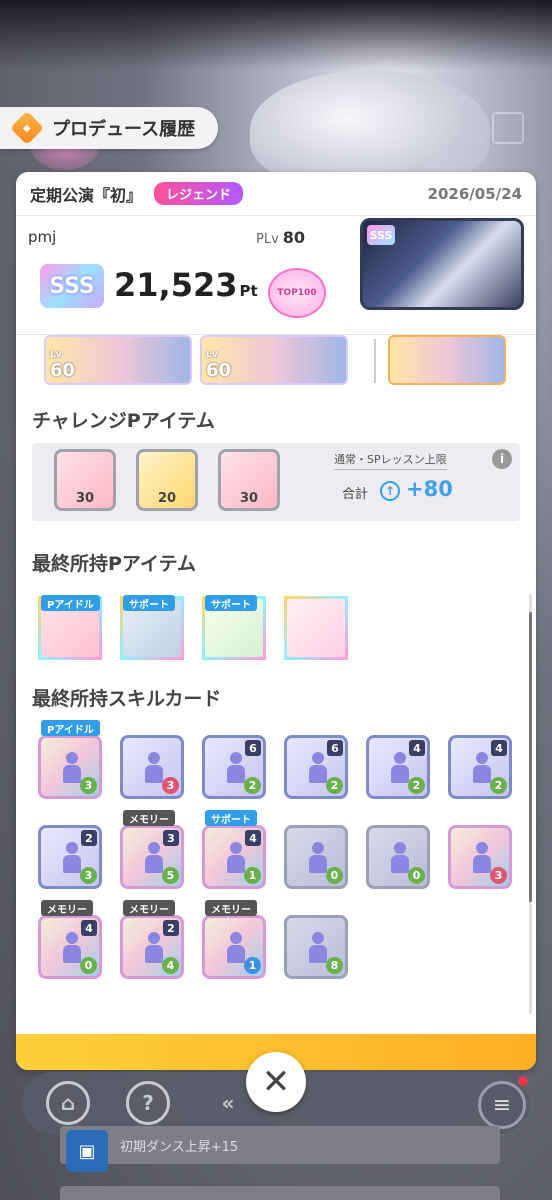  What do you see at coordinates (27, 128) in the screenshot?
I see `produce-logo-icon: ◆` at bounding box center [27, 128].